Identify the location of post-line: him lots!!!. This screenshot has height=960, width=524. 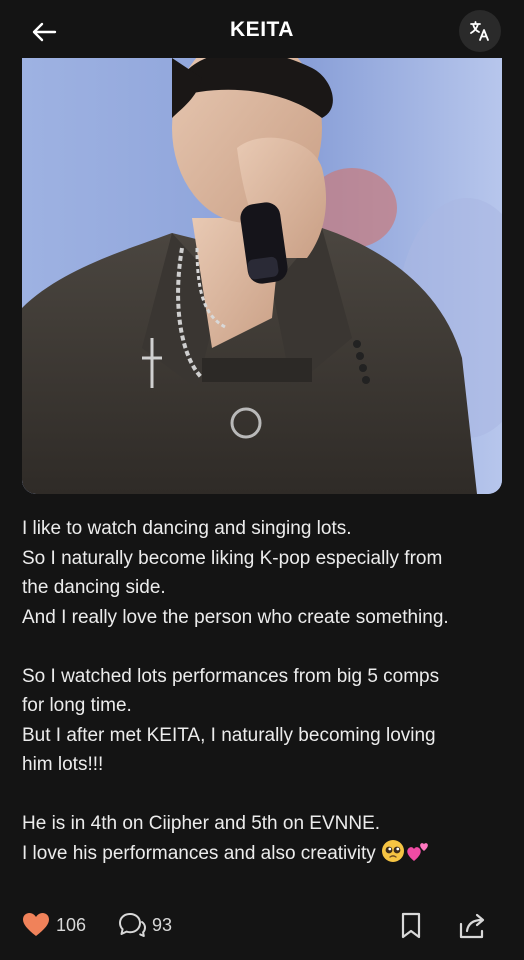
(63, 764).